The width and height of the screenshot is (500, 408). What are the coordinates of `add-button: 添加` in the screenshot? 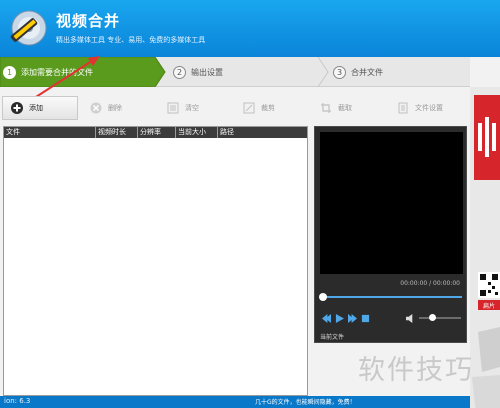 It's located at (40, 108).